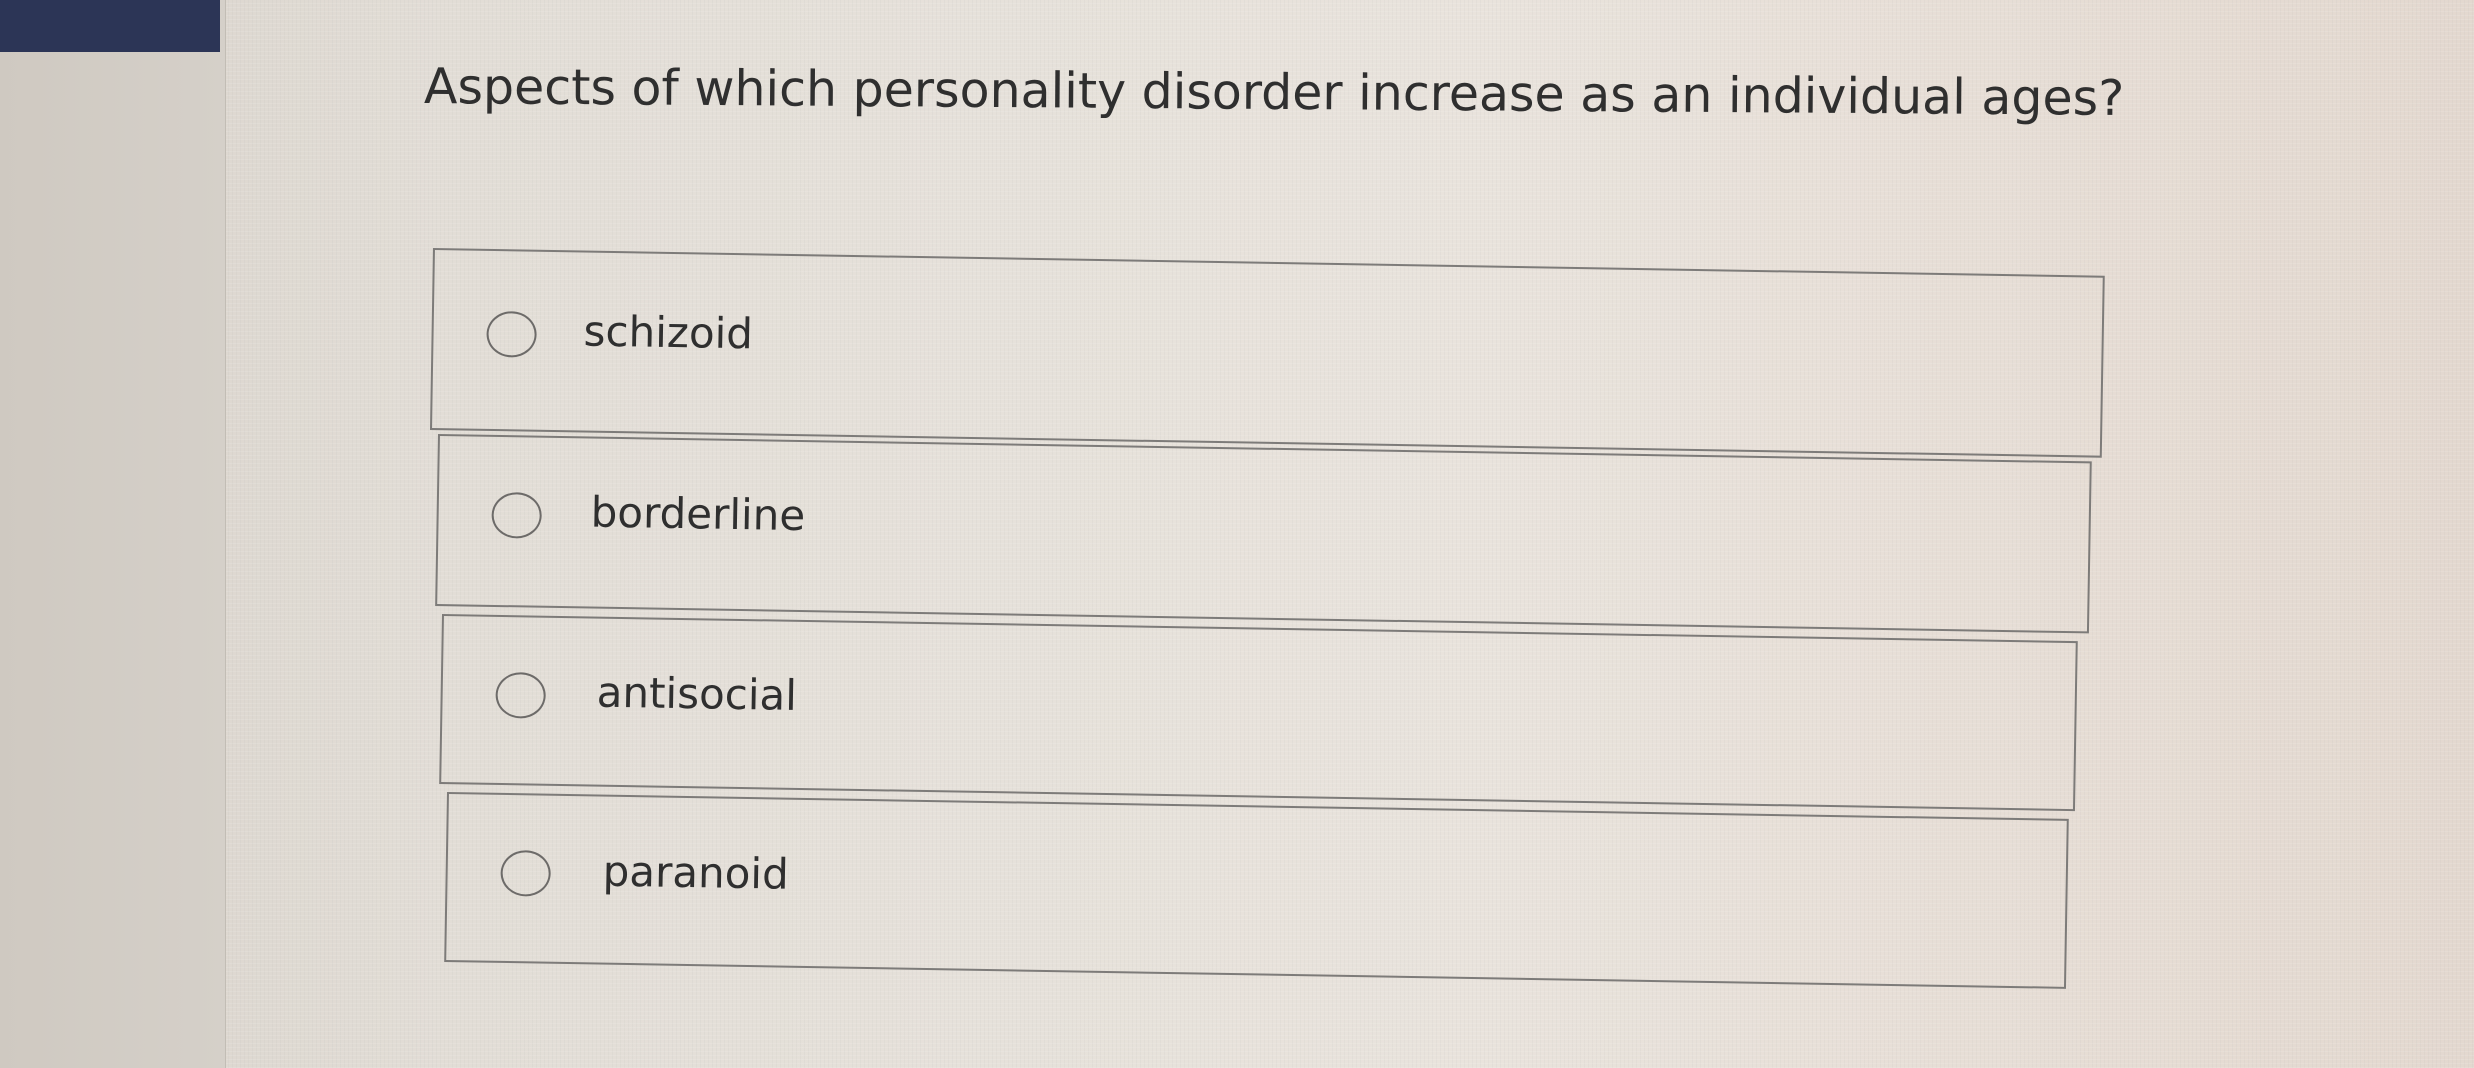  Describe the element at coordinates (1263, 534) in the screenshot. I see `answer-option-borderline: borderline` at that location.